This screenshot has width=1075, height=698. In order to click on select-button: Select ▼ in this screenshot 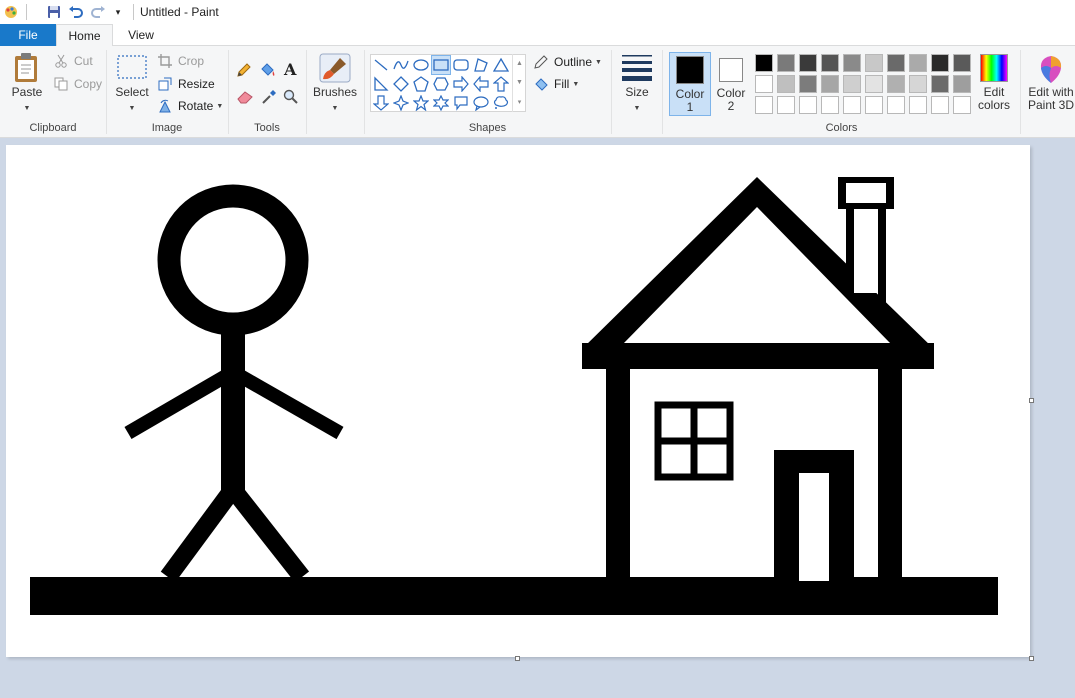, I will do `click(132, 82)`.